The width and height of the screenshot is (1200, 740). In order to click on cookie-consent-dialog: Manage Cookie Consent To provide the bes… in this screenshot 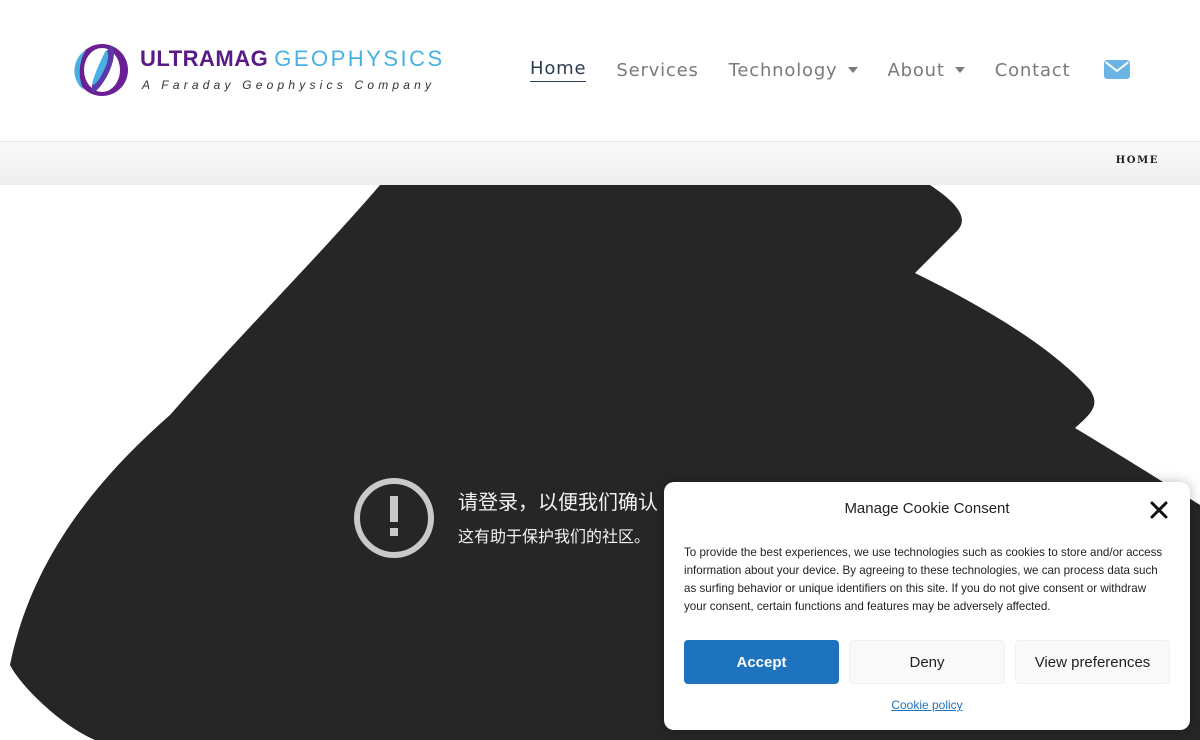, I will do `click(927, 606)`.